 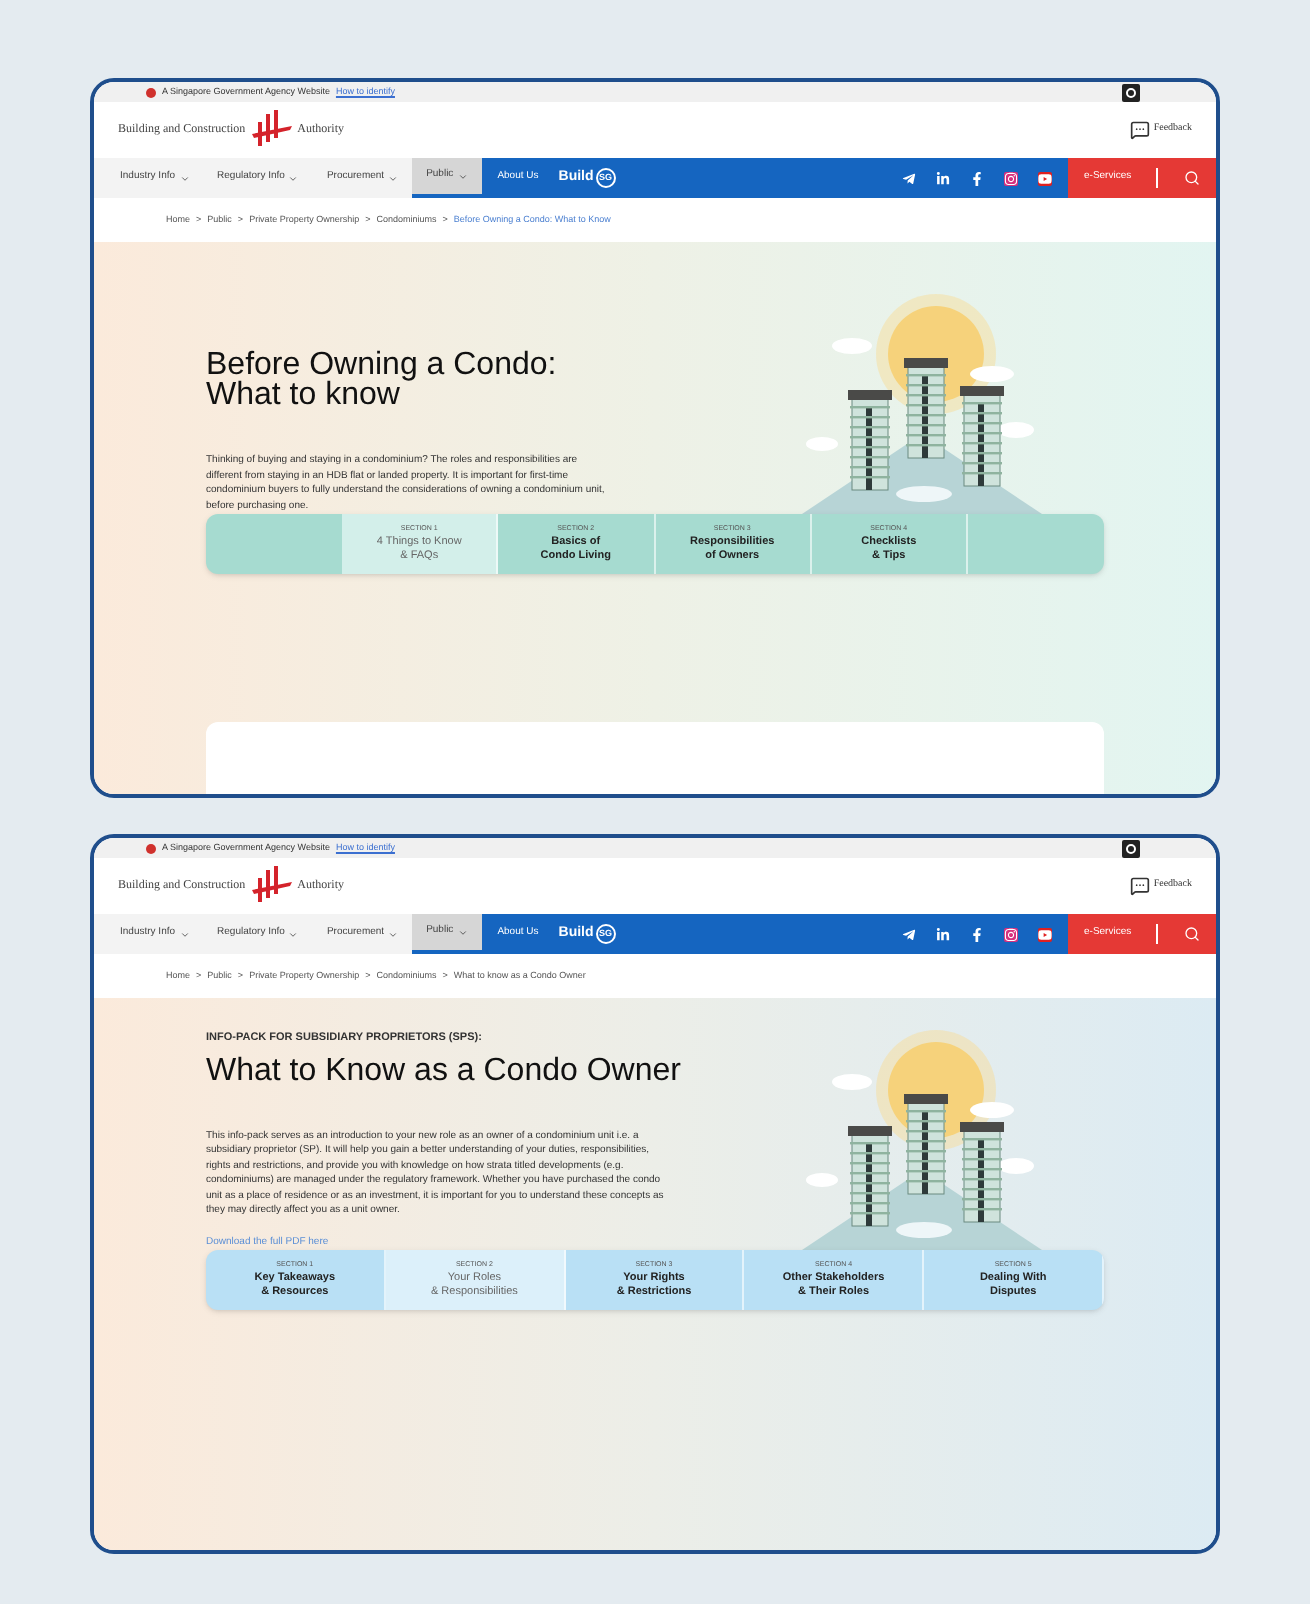 What do you see at coordinates (382, 380) in the screenshot?
I see `page-title: Before Owning a Condo: What to know` at bounding box center [382, 380].